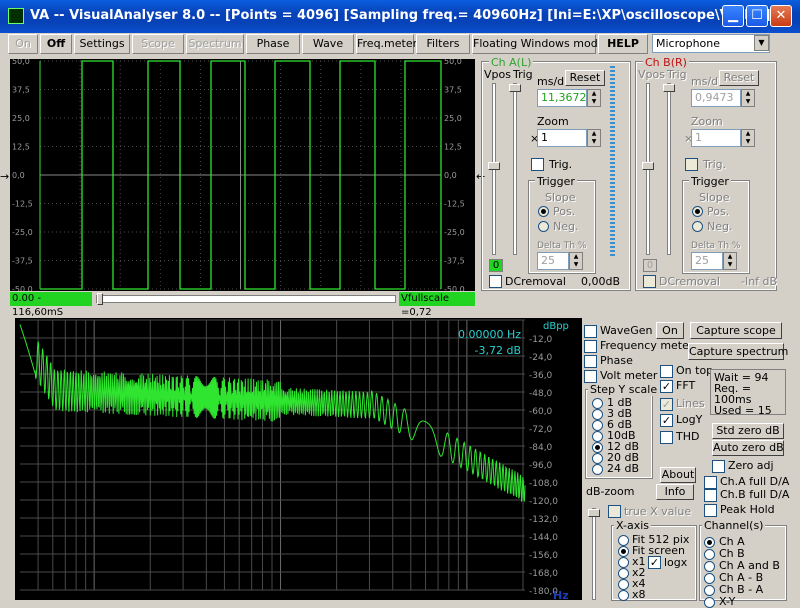 This screenshot has height=608, width=800. Describe the element at coordinates (614, 511) in the screenshot. I see `true-x-checkbox` at that location.